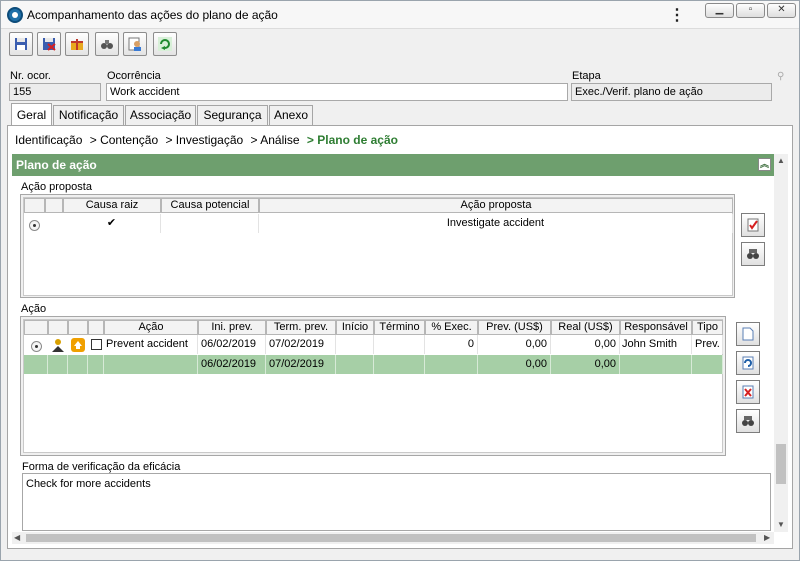  I want to click on cell-causa-raiz: ✔, so click(112, 223).